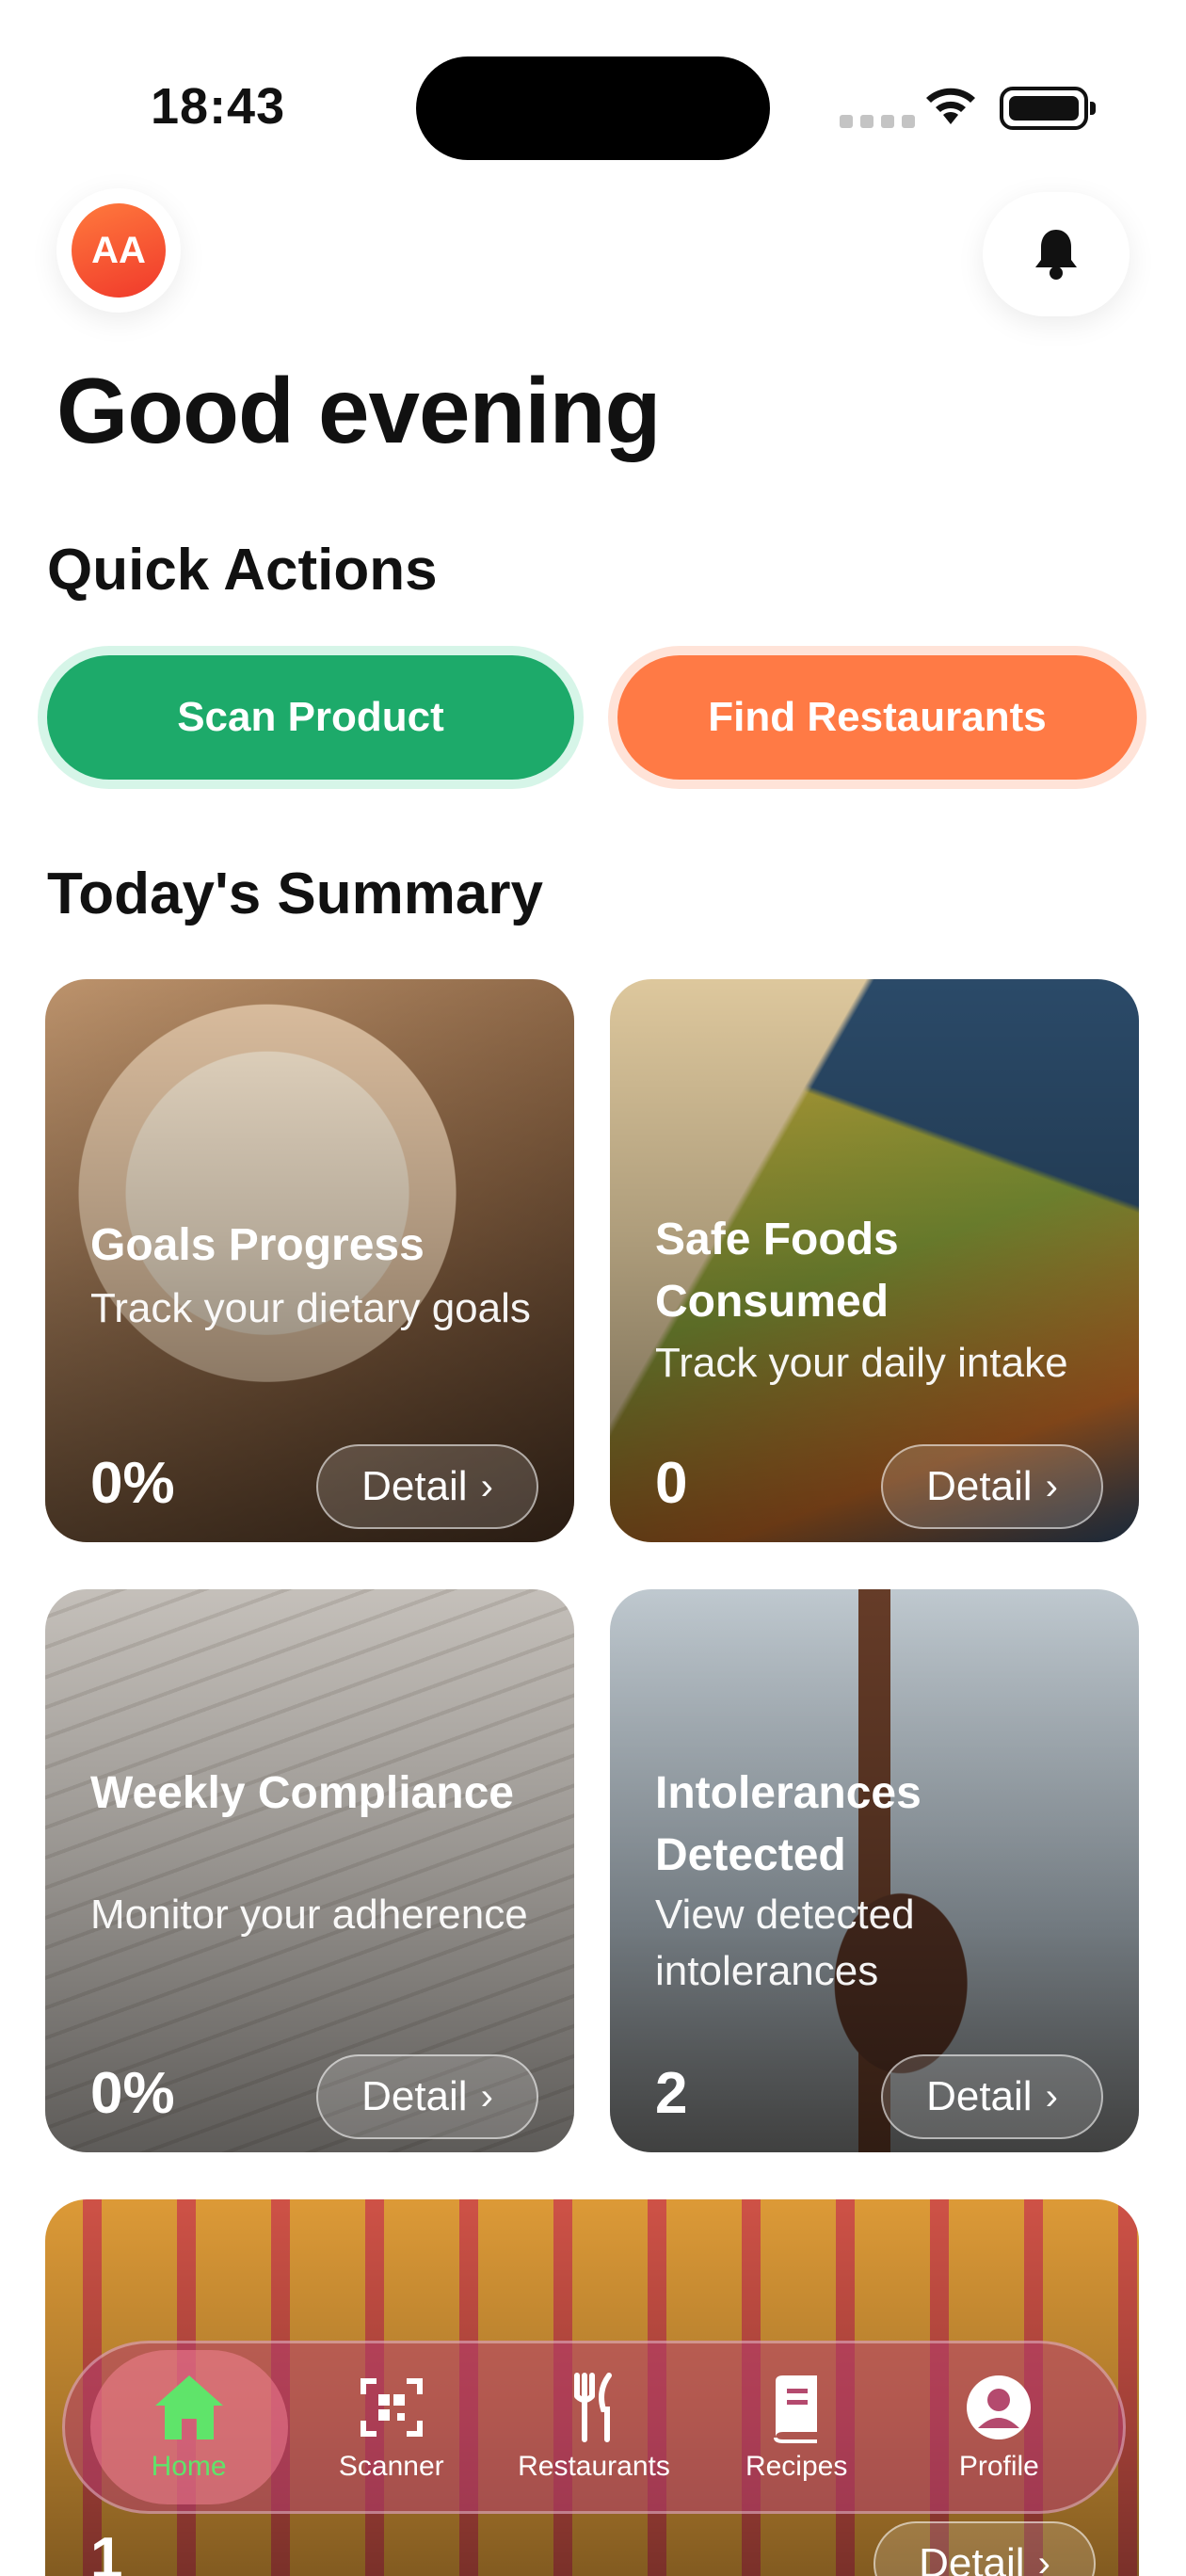 Image resolution: width=1186 pixels, height=2576 pixels. I want to click on card-title: Intolerances Detected, so click(788, 1824).